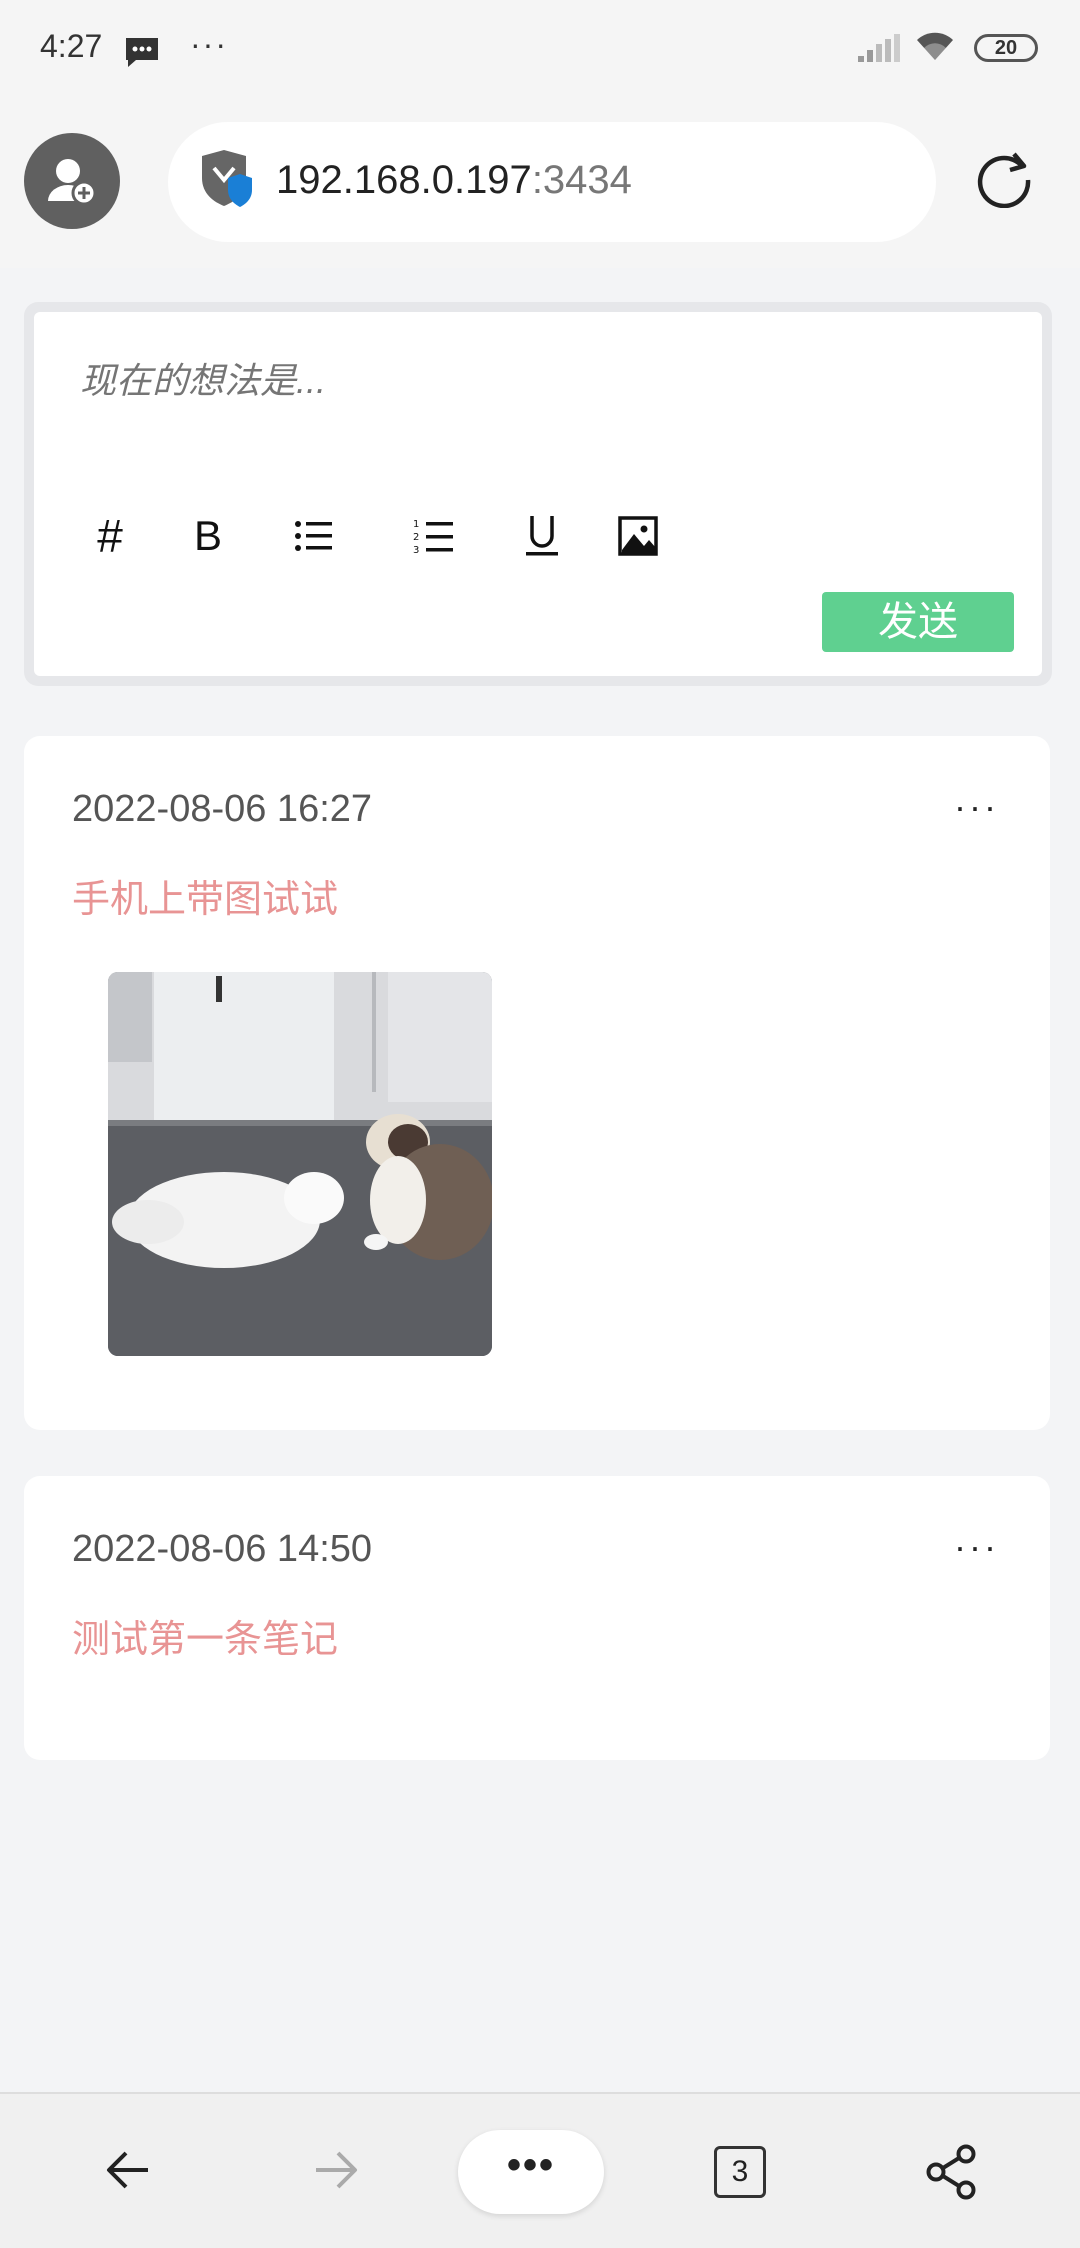 This screenshot has width=1080, height=2248. I want to click on numbered-list-icon: 1 2 3, so click(434, 536).